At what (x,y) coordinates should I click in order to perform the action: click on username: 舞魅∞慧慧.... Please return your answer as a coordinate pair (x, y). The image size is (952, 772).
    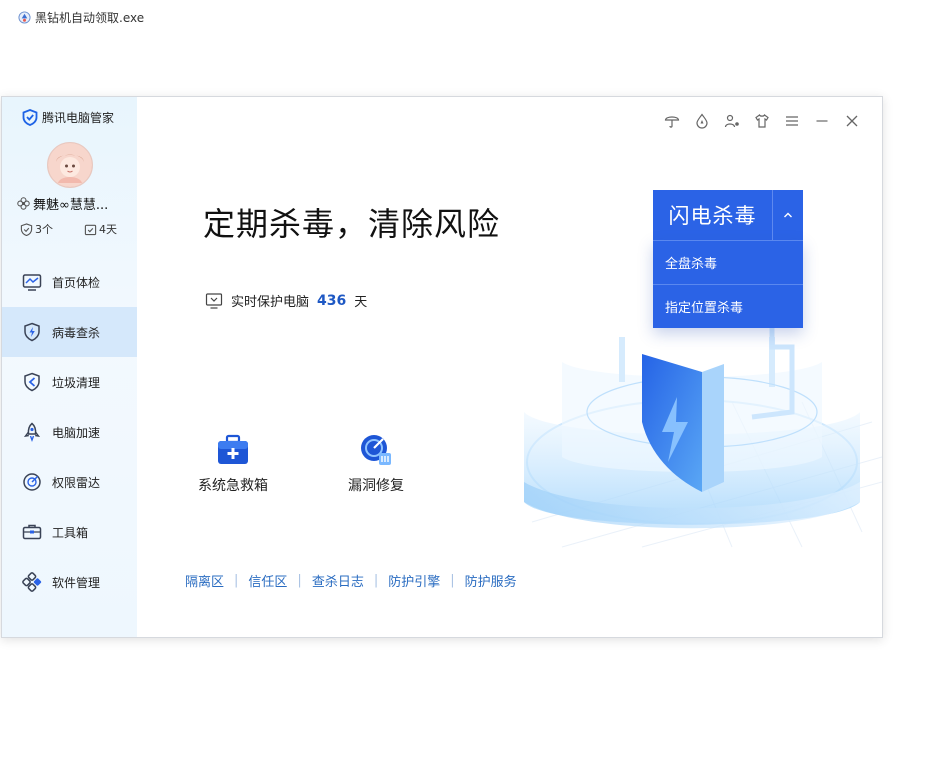
    Looking at the image, I should click on (62, 203).